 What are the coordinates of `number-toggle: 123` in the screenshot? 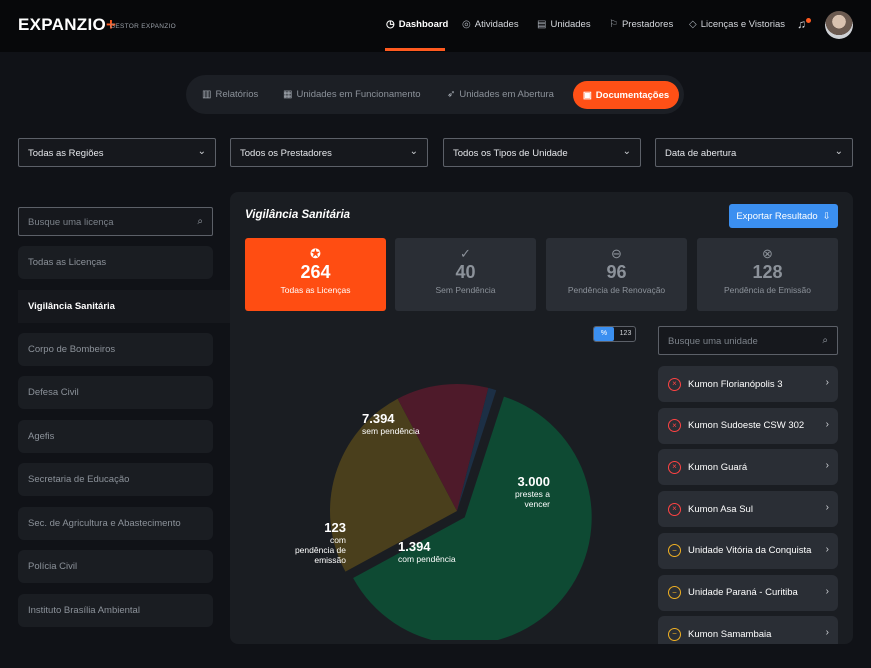 It's located at (625, 334).